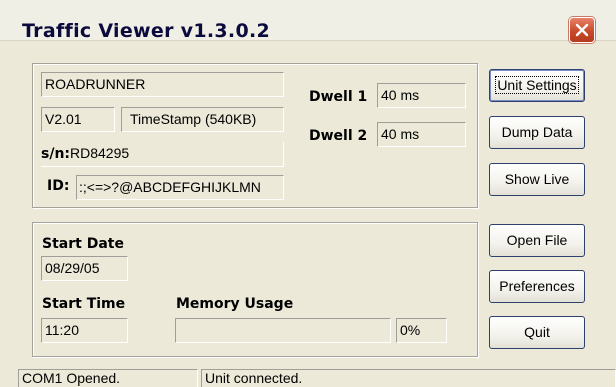 The height and width of the screenshot is (387, 616). I want to click on unit-settings-label: Unit Settings, so click(537, 85).